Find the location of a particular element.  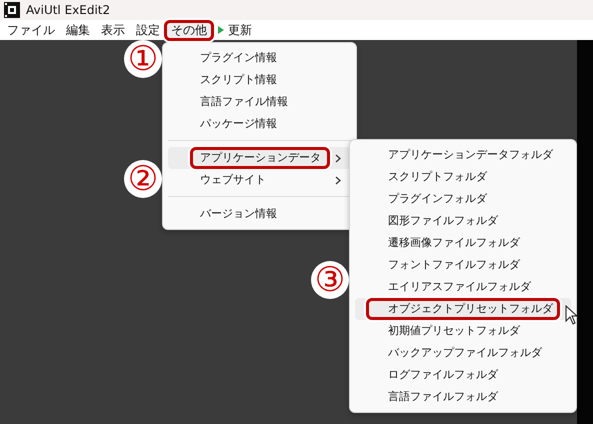

menu-item: エイリアスファイルフォルダ is located at coordinates (463, 287).